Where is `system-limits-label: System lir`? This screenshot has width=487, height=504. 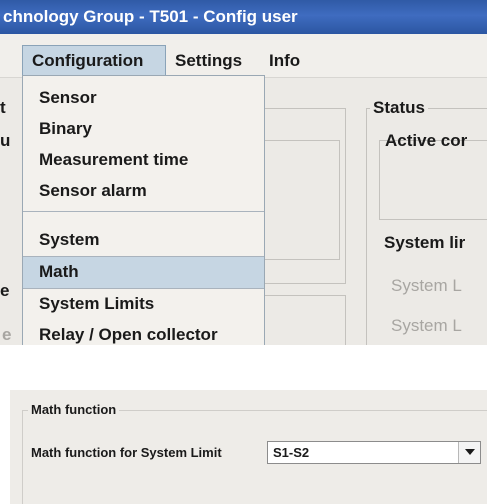
system-limits-label: System lir is located at coordinates (425, 243).